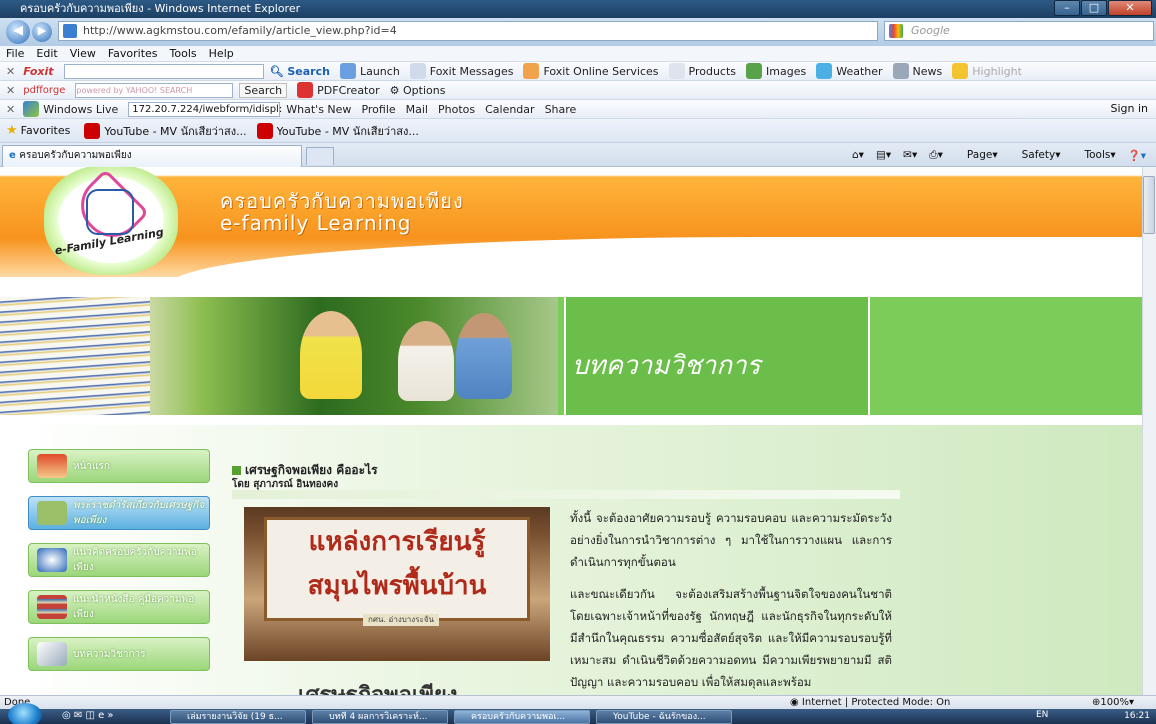  I want to click on scrollbar-thumb, so click(1149, 205).